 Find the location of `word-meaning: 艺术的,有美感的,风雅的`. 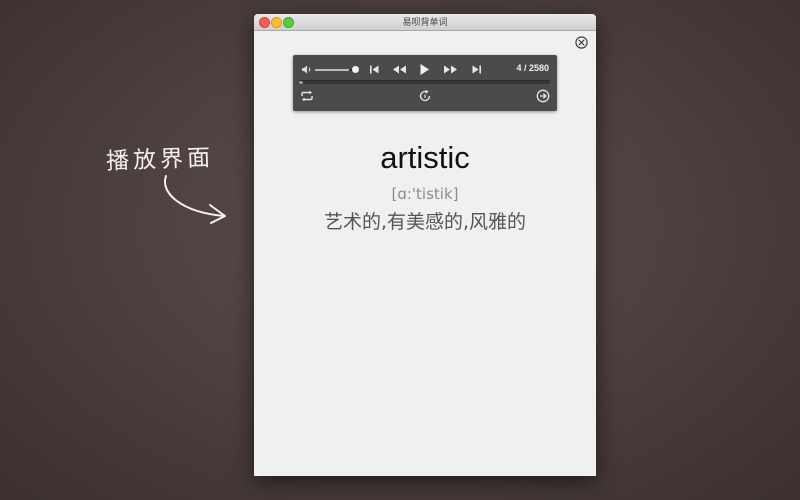

word-meaning: 艺术的,有美感的,风雅的 is located at coordinates (425, 222).